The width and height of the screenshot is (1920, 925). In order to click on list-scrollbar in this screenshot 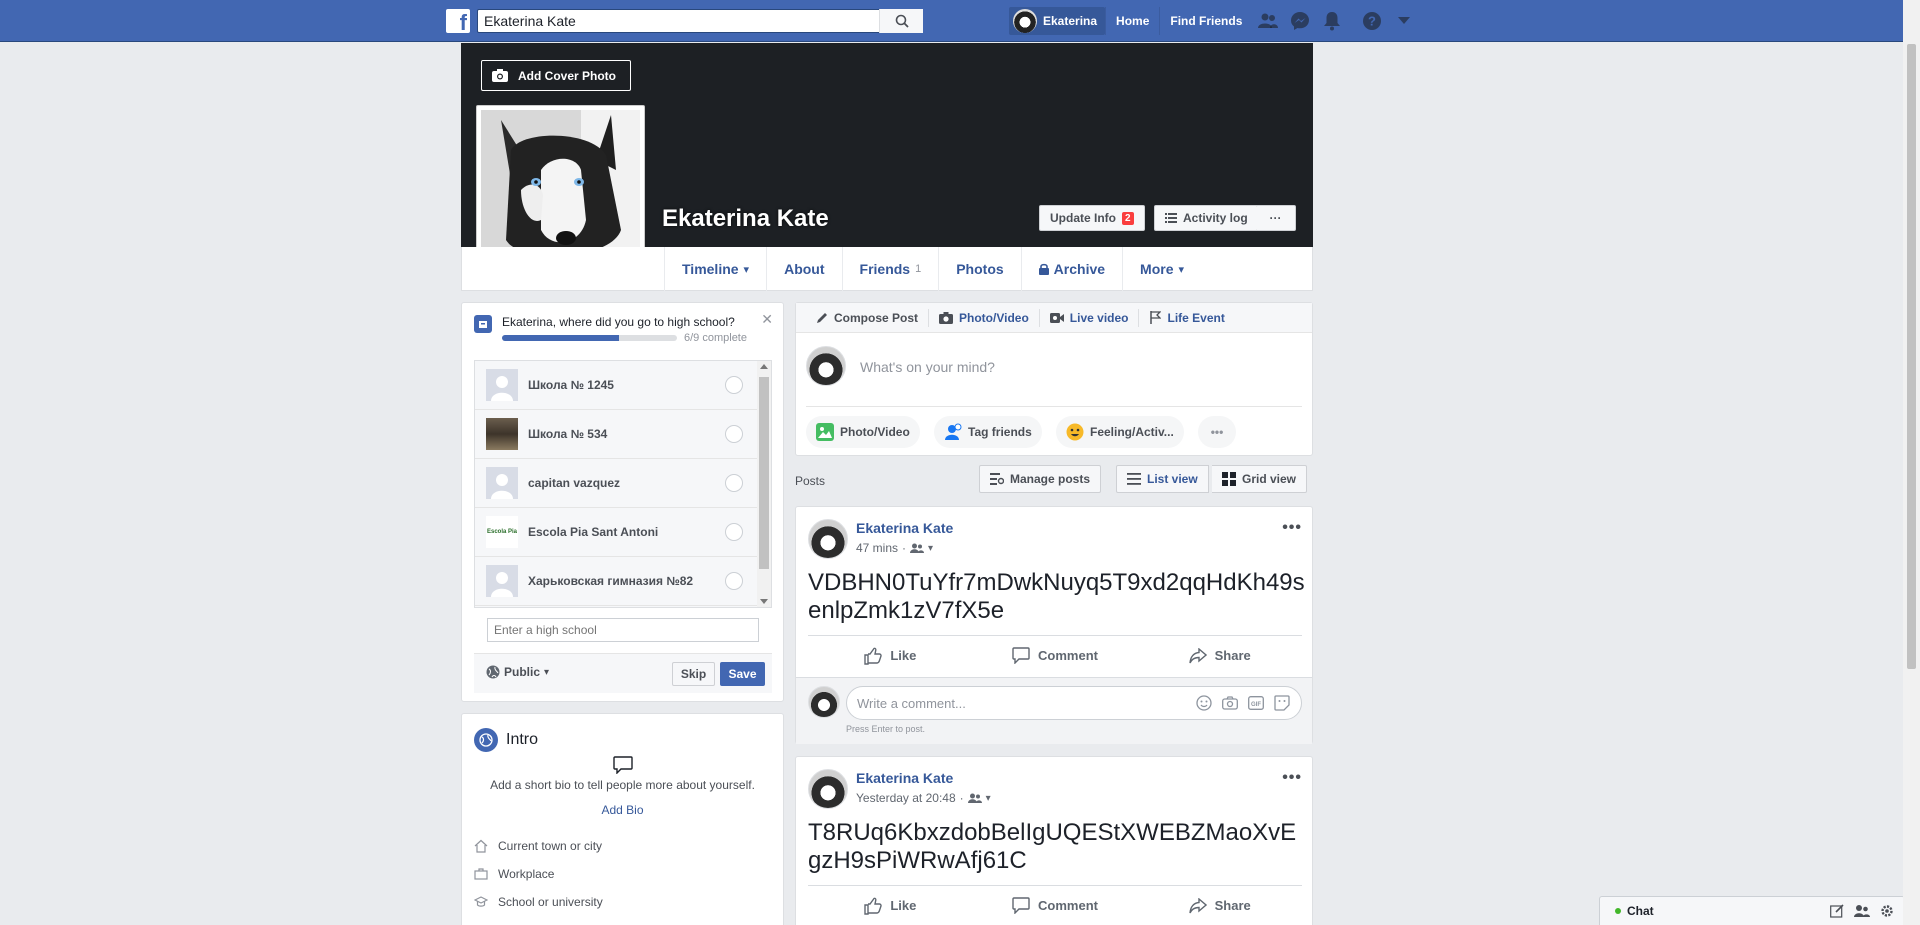, I will do `click(764, 484)`.